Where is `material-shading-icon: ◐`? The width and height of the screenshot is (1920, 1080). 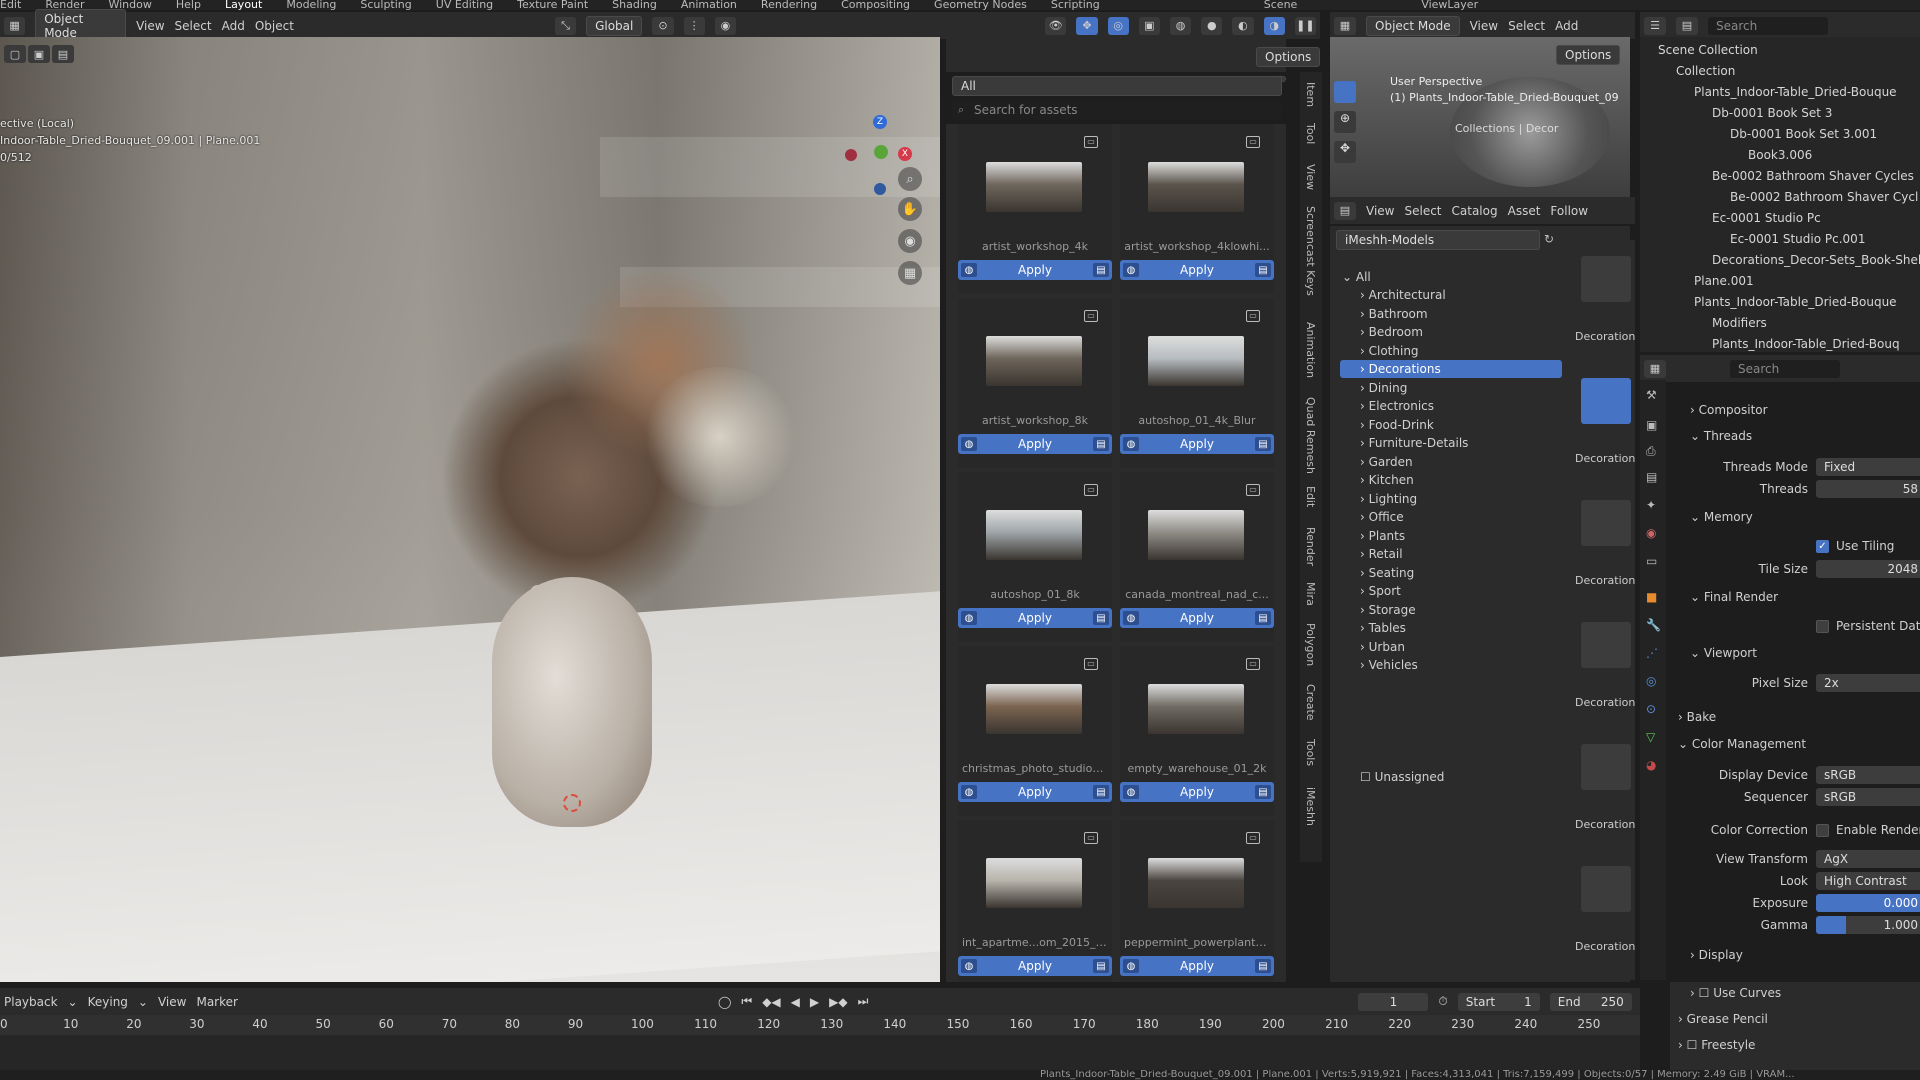
material-shading-icon: ◐ is located at coordinates (1243, 25).